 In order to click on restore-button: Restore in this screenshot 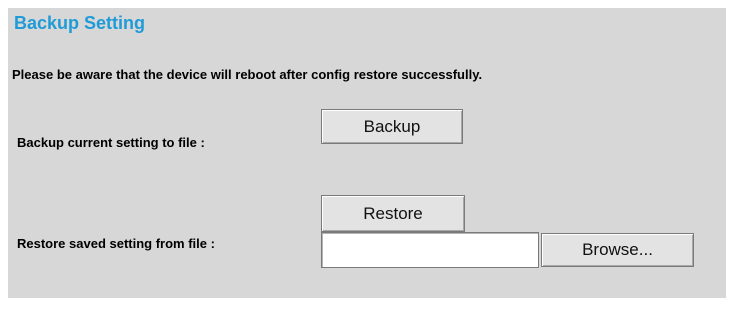, I will do `click(393, 213)`.